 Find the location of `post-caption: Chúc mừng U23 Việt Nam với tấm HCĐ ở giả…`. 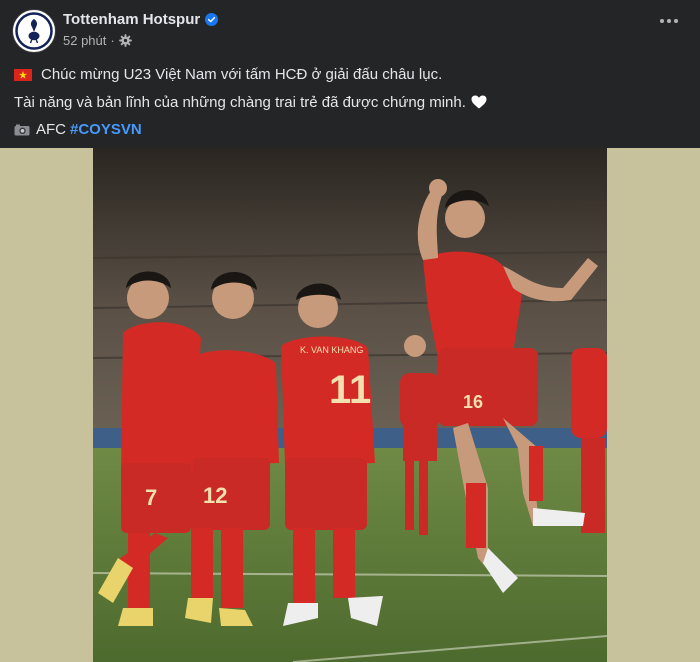

post-caption: Chúc mừng U23 Việt Nam với tấm HCĐ ở giả… is located at coordinates (349, 102).